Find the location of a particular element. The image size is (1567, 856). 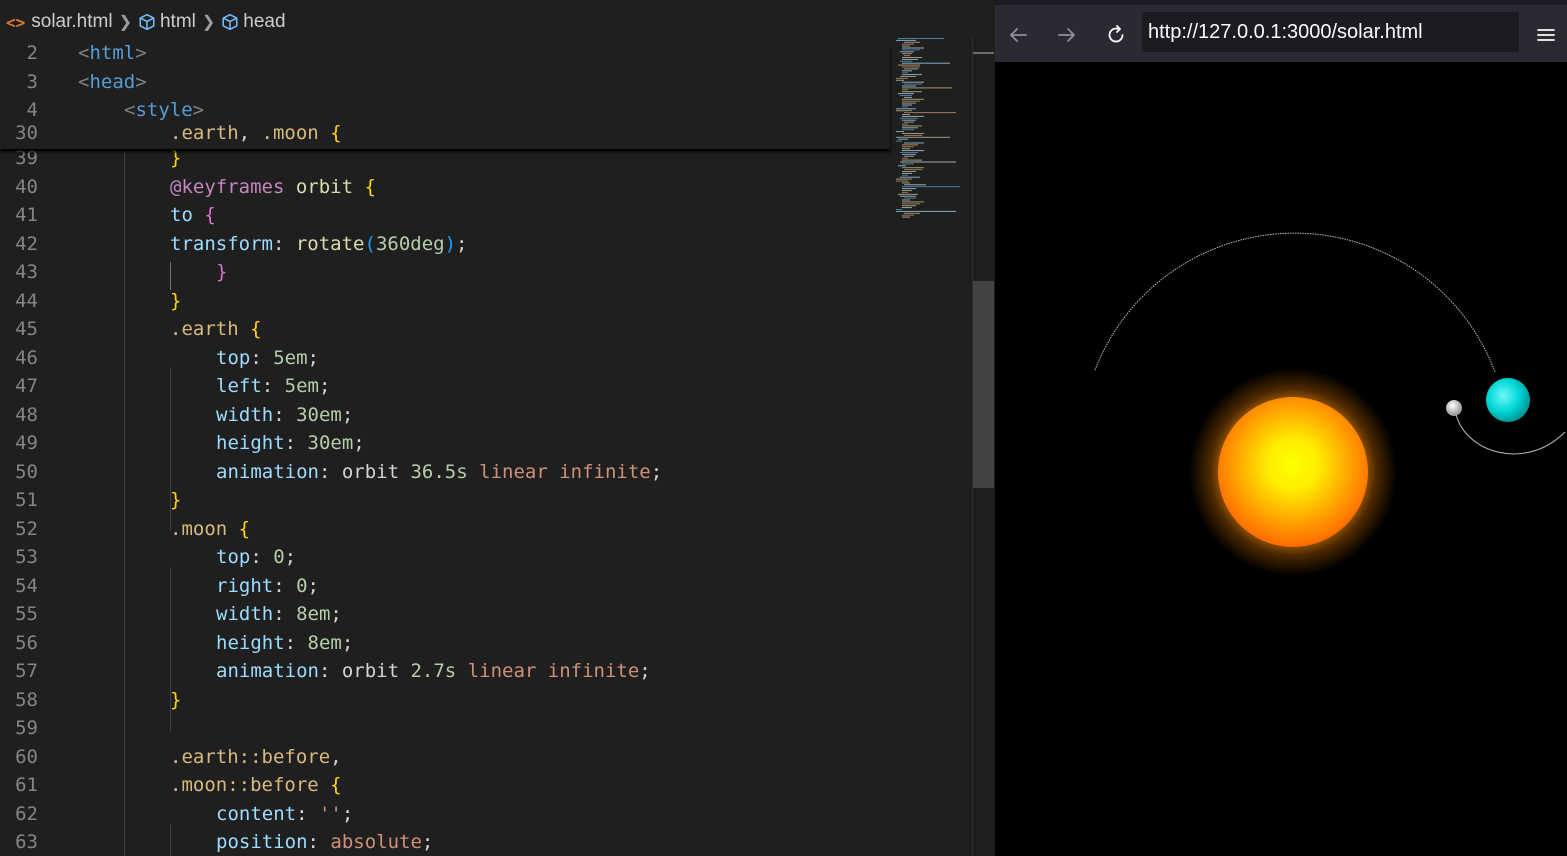

scrollbar-thumb is located at coordinates (983, 384).